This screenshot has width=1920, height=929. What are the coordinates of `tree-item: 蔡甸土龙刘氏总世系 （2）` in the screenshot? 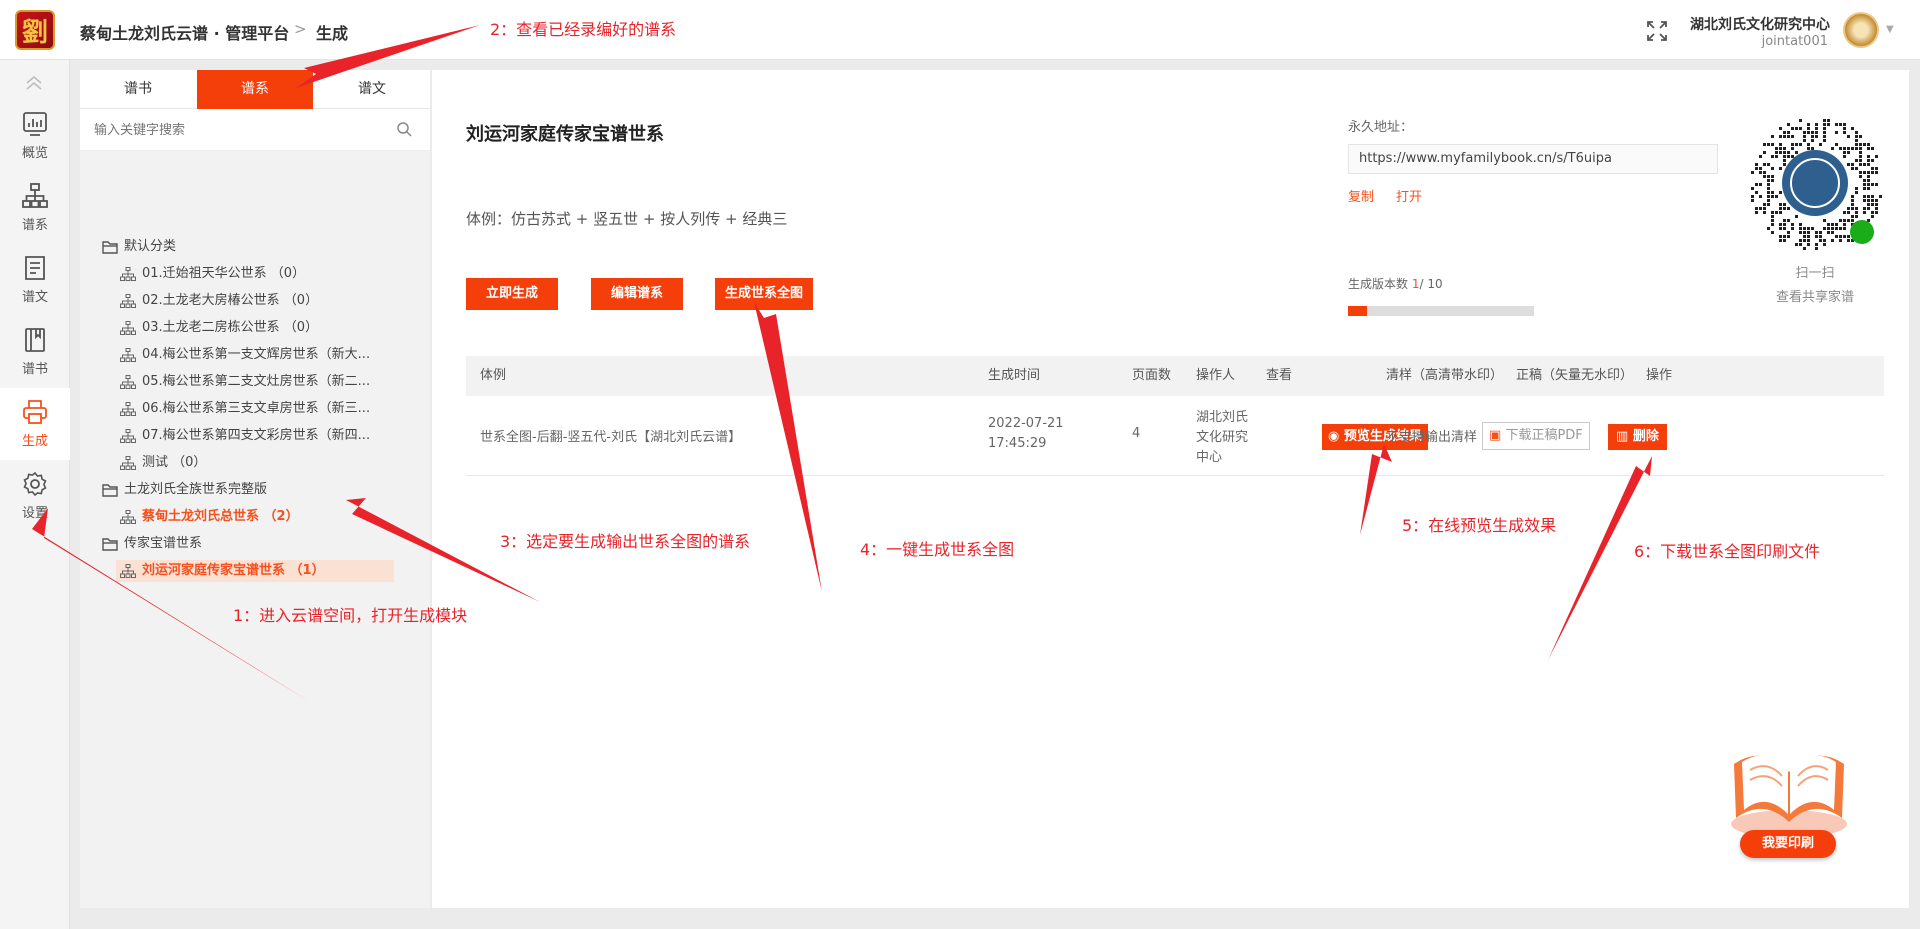 It's located at (209, 517).